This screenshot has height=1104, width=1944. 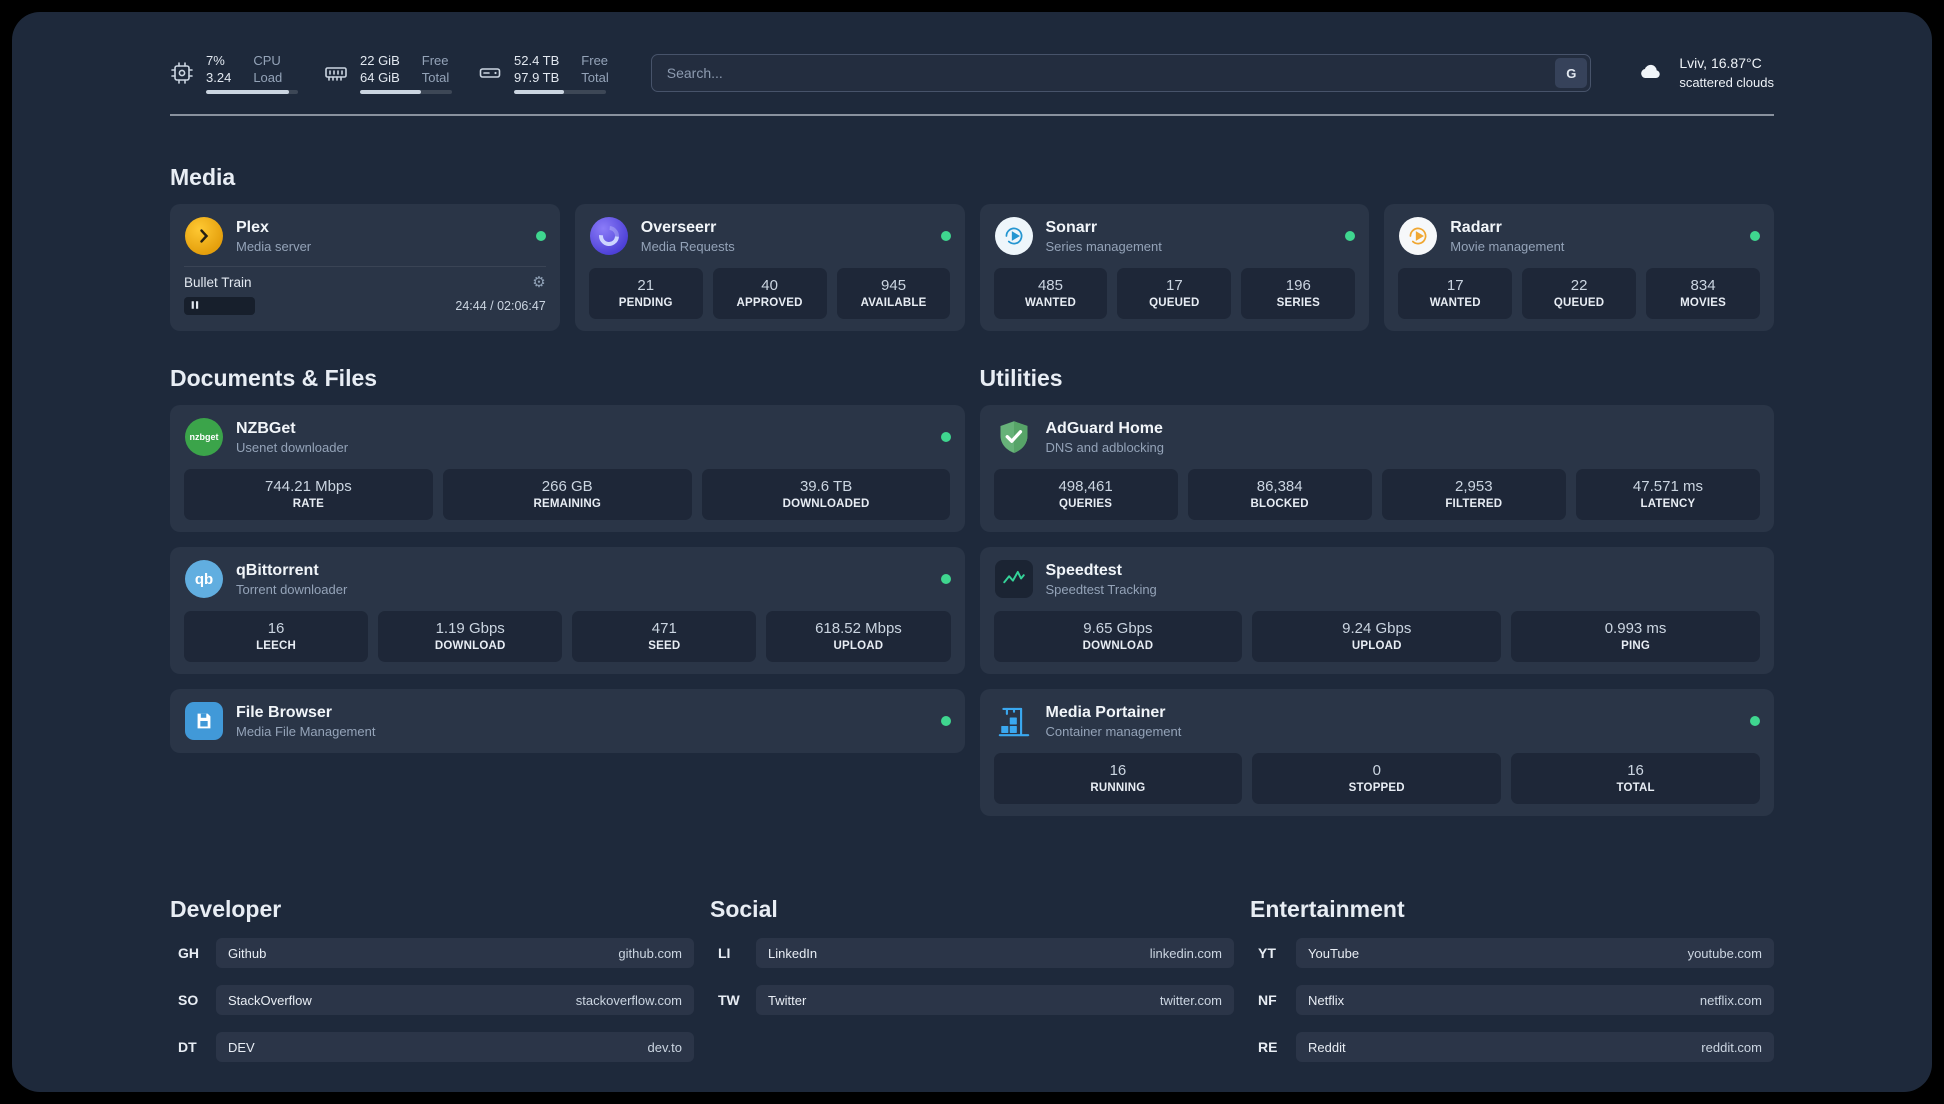 I want to click on bookmark-abbr: LI, so click(x=724, y=953).